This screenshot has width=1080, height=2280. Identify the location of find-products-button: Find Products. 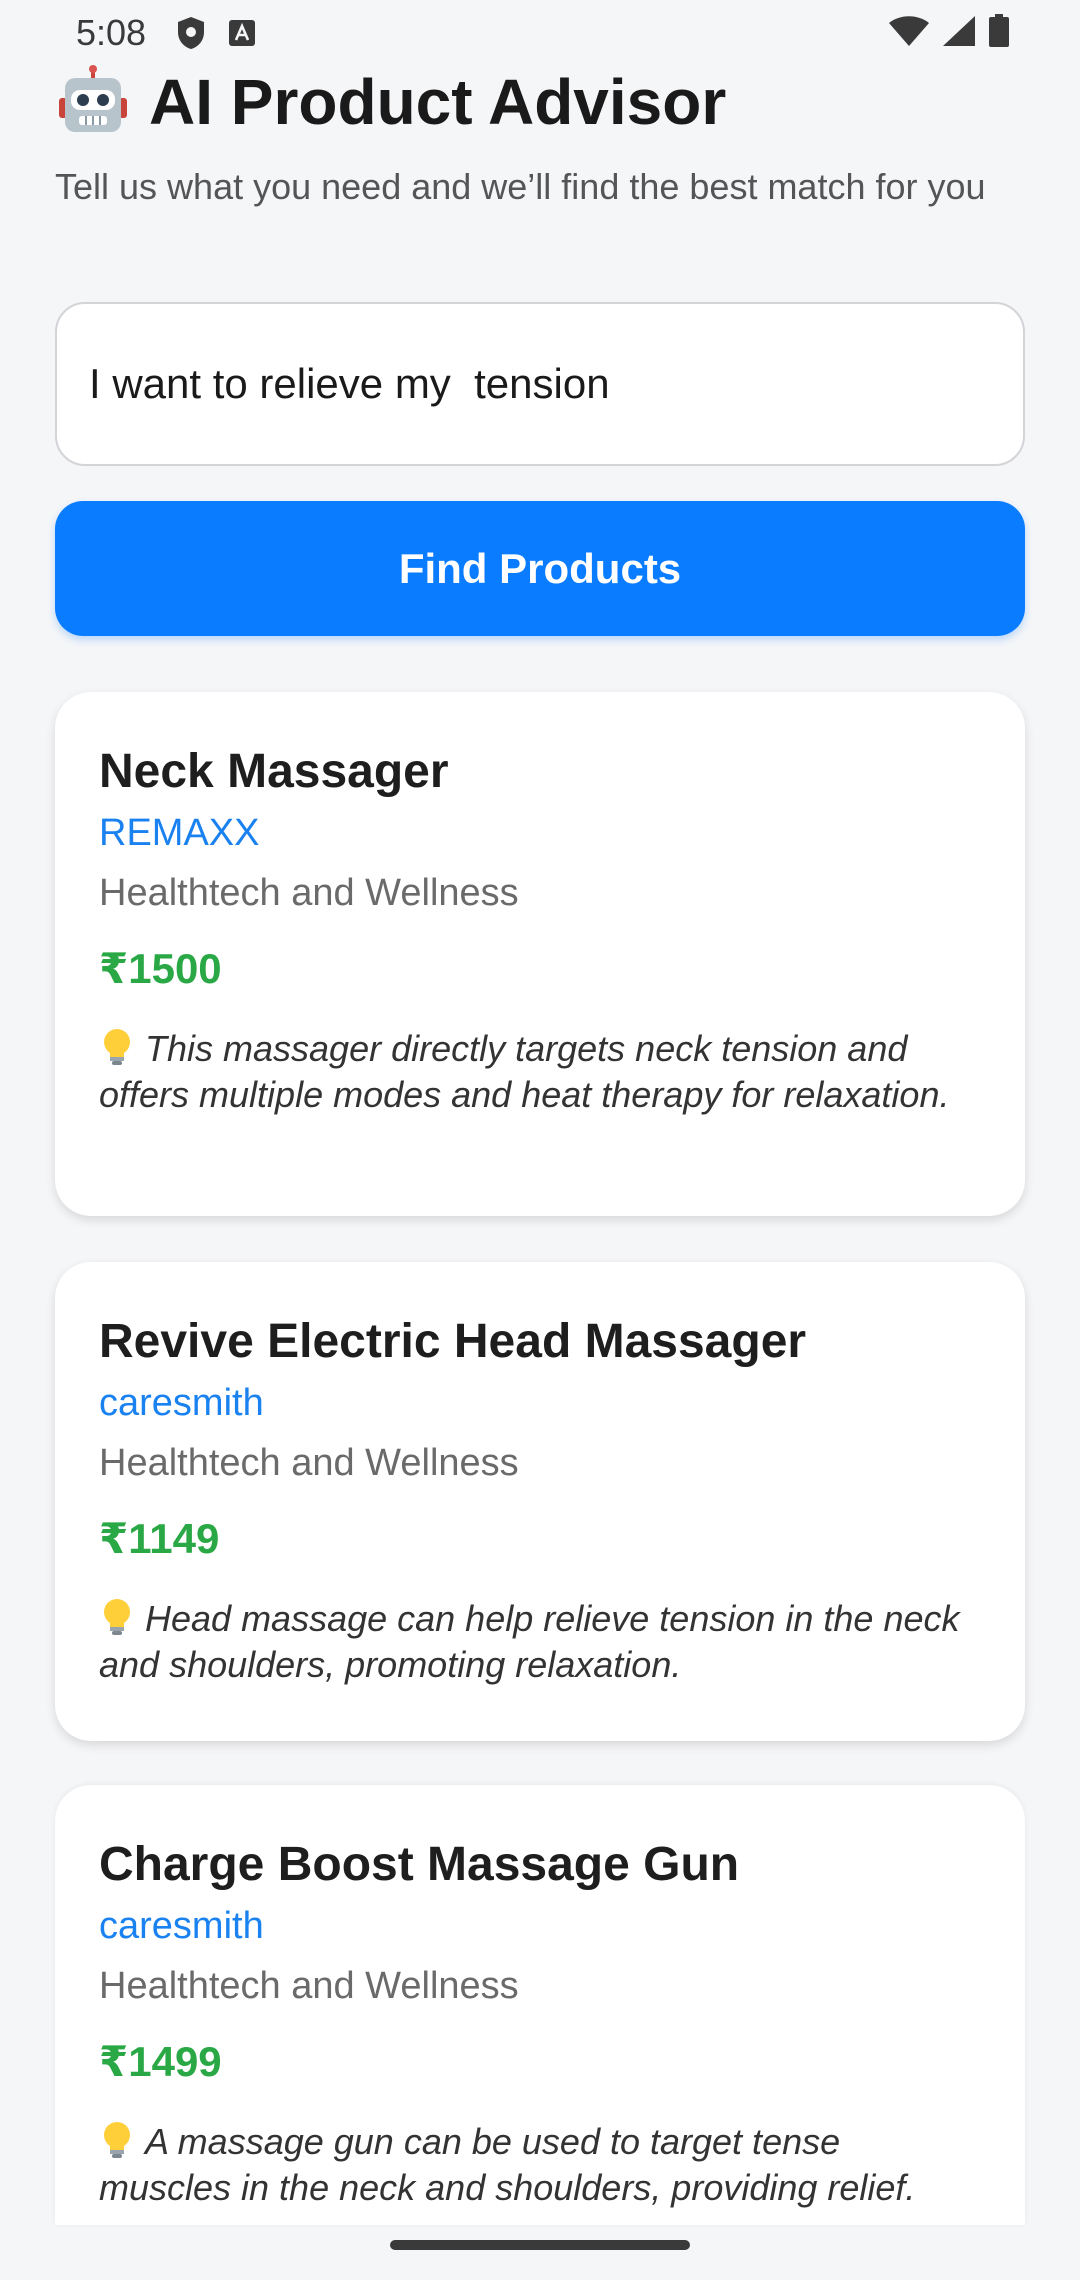
(540, 568).